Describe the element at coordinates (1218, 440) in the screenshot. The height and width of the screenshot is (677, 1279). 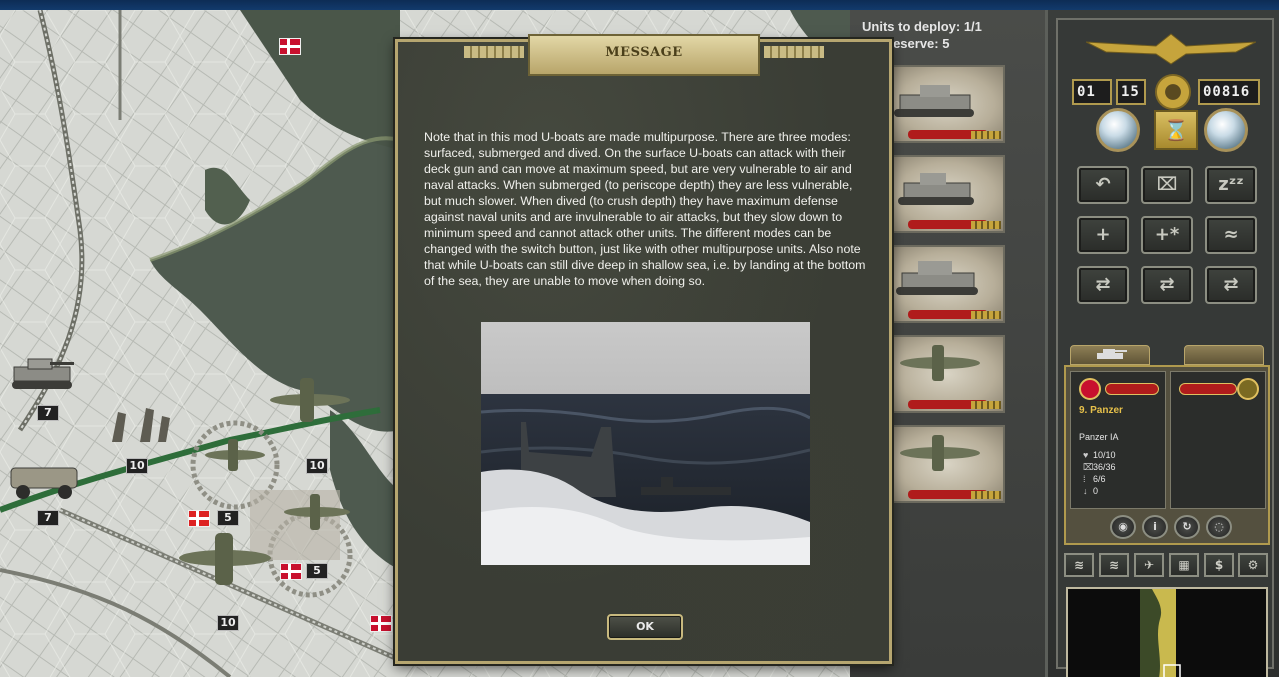
I see `unit-info-right` at that location.